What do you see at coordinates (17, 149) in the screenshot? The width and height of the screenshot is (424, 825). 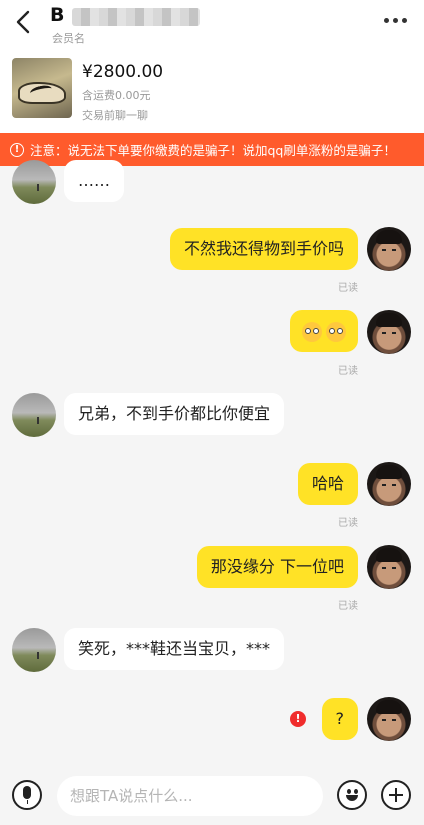 I see `alert-icon: !` at bounding box center [17, 149].